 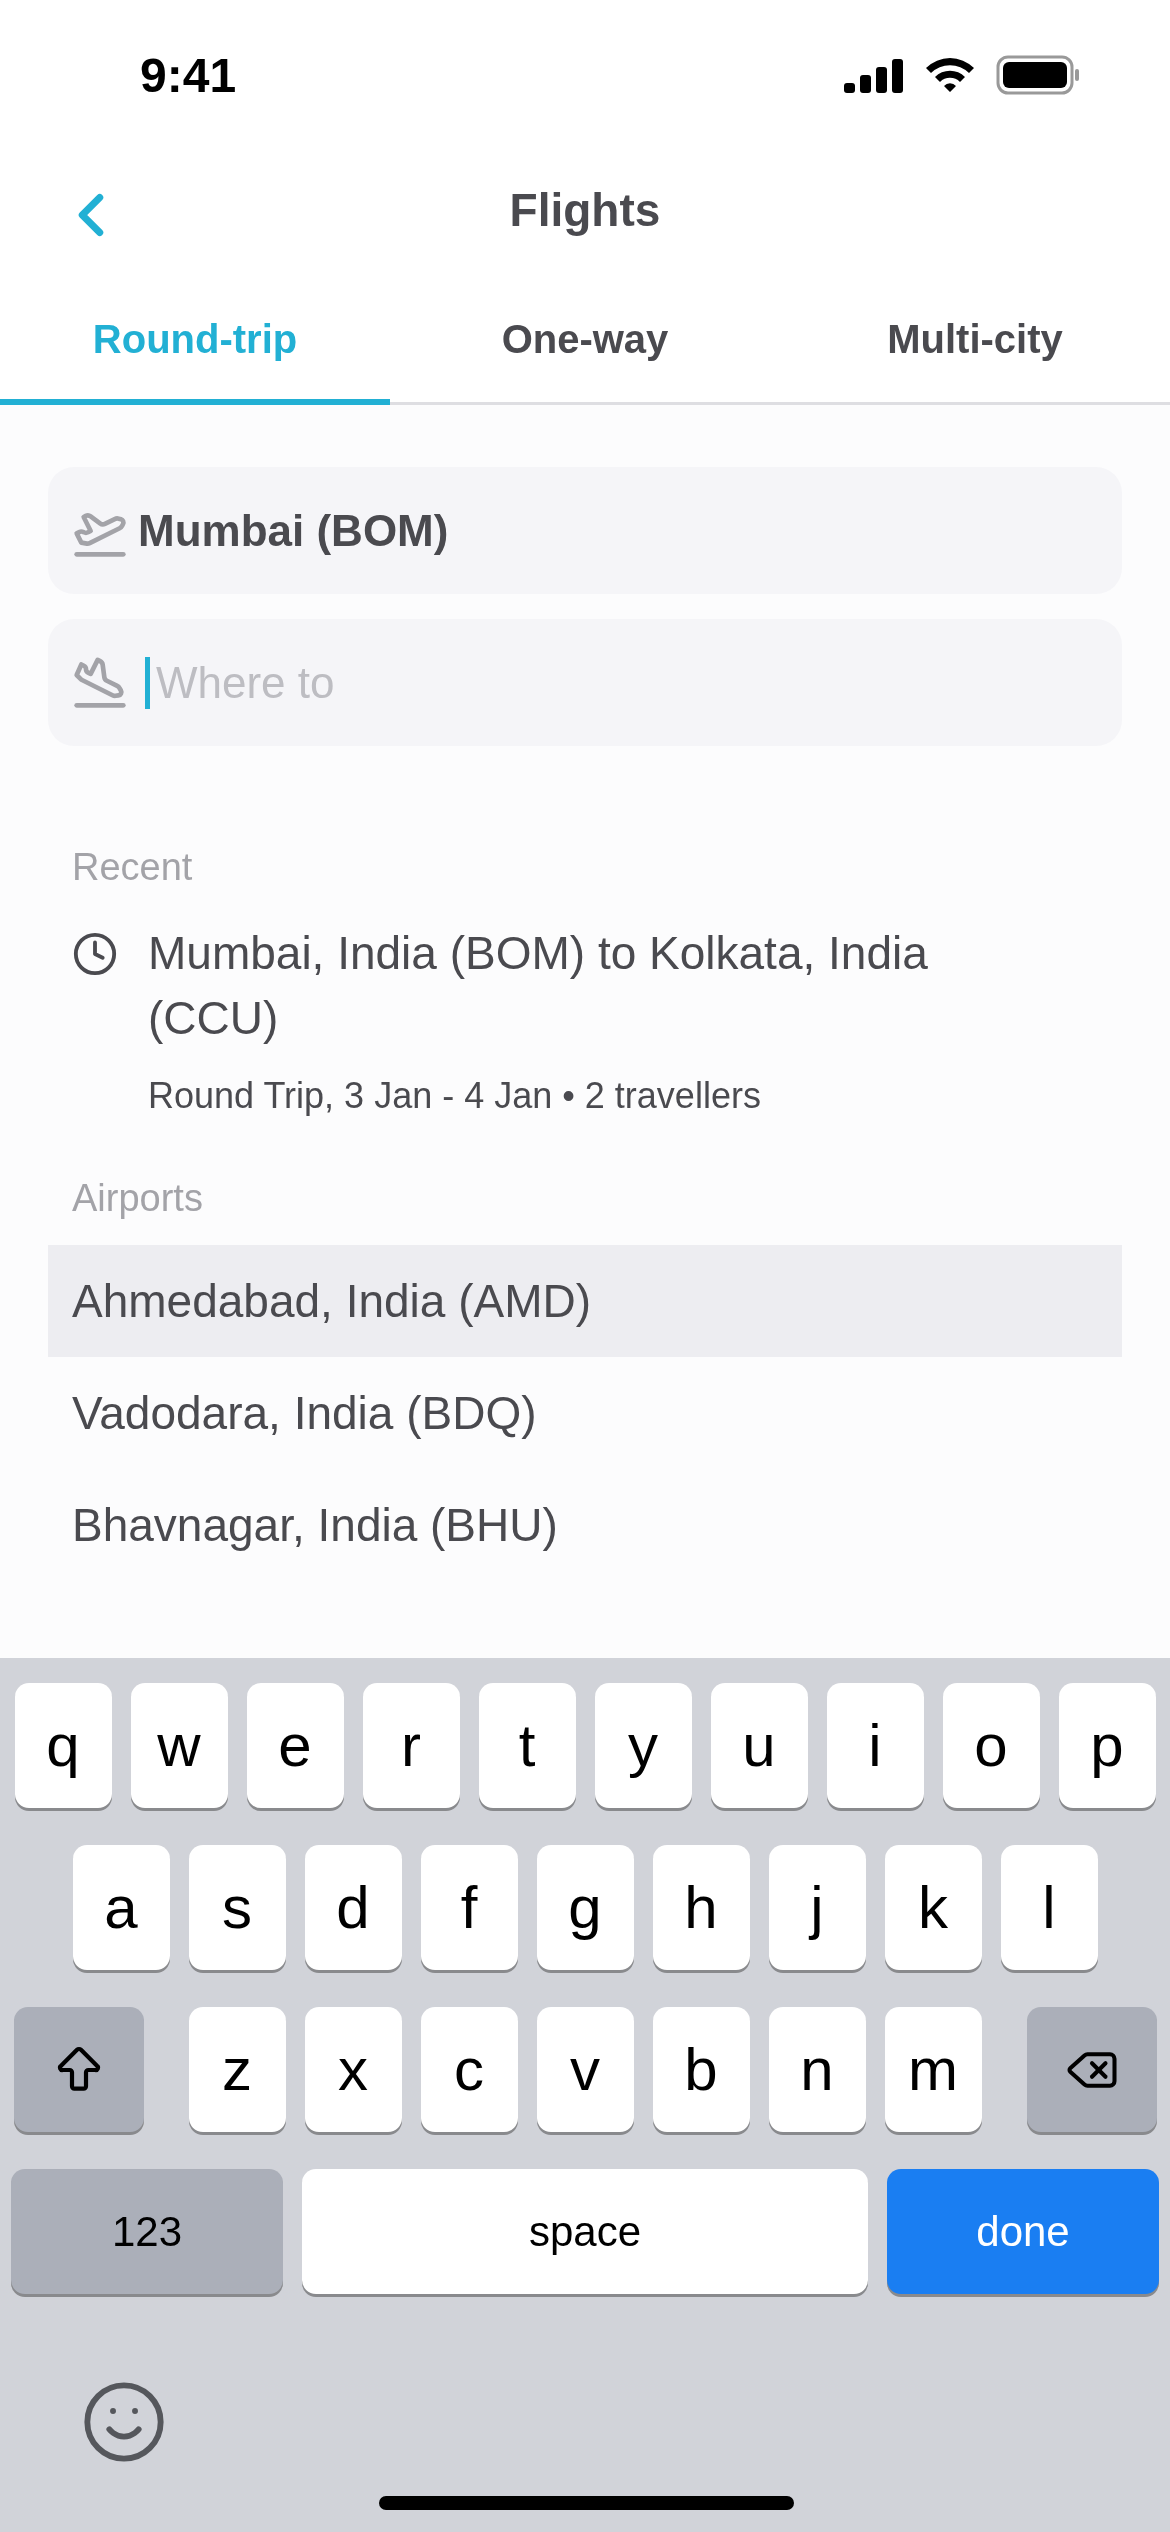 What do you see at coordinates (933, 1907) in the screenshot?
I see `letter-key: k` at bounding box center [933, 1907].